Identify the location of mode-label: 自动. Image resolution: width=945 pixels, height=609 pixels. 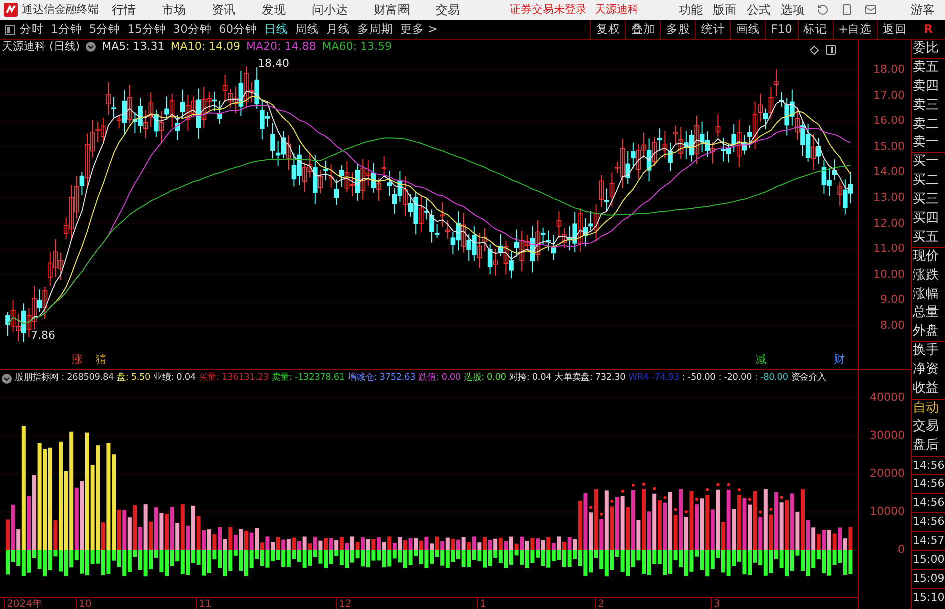
(928, 408).